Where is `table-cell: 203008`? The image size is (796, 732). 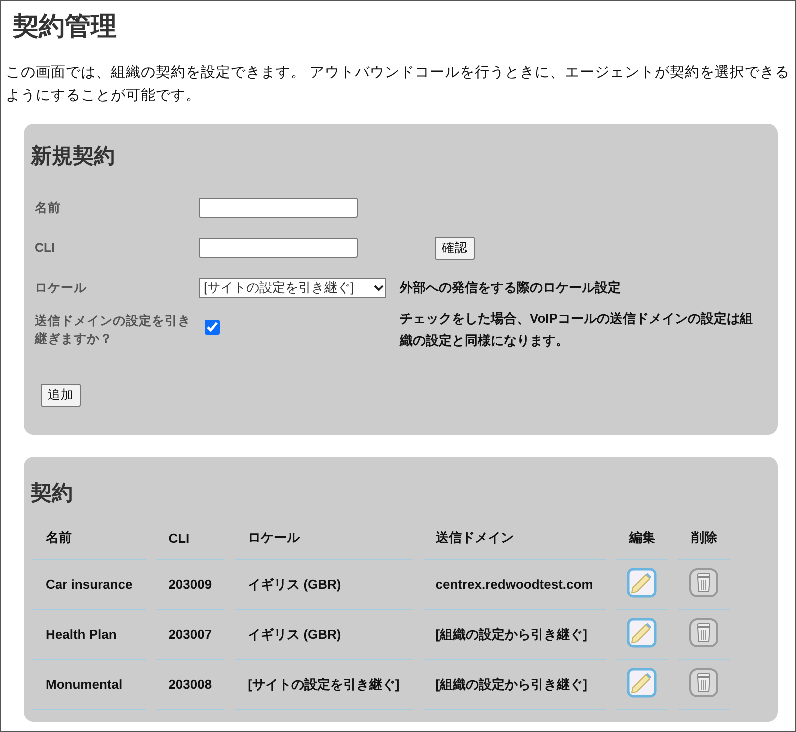 table-cell: 203008 is located at coordinates (191, 685).